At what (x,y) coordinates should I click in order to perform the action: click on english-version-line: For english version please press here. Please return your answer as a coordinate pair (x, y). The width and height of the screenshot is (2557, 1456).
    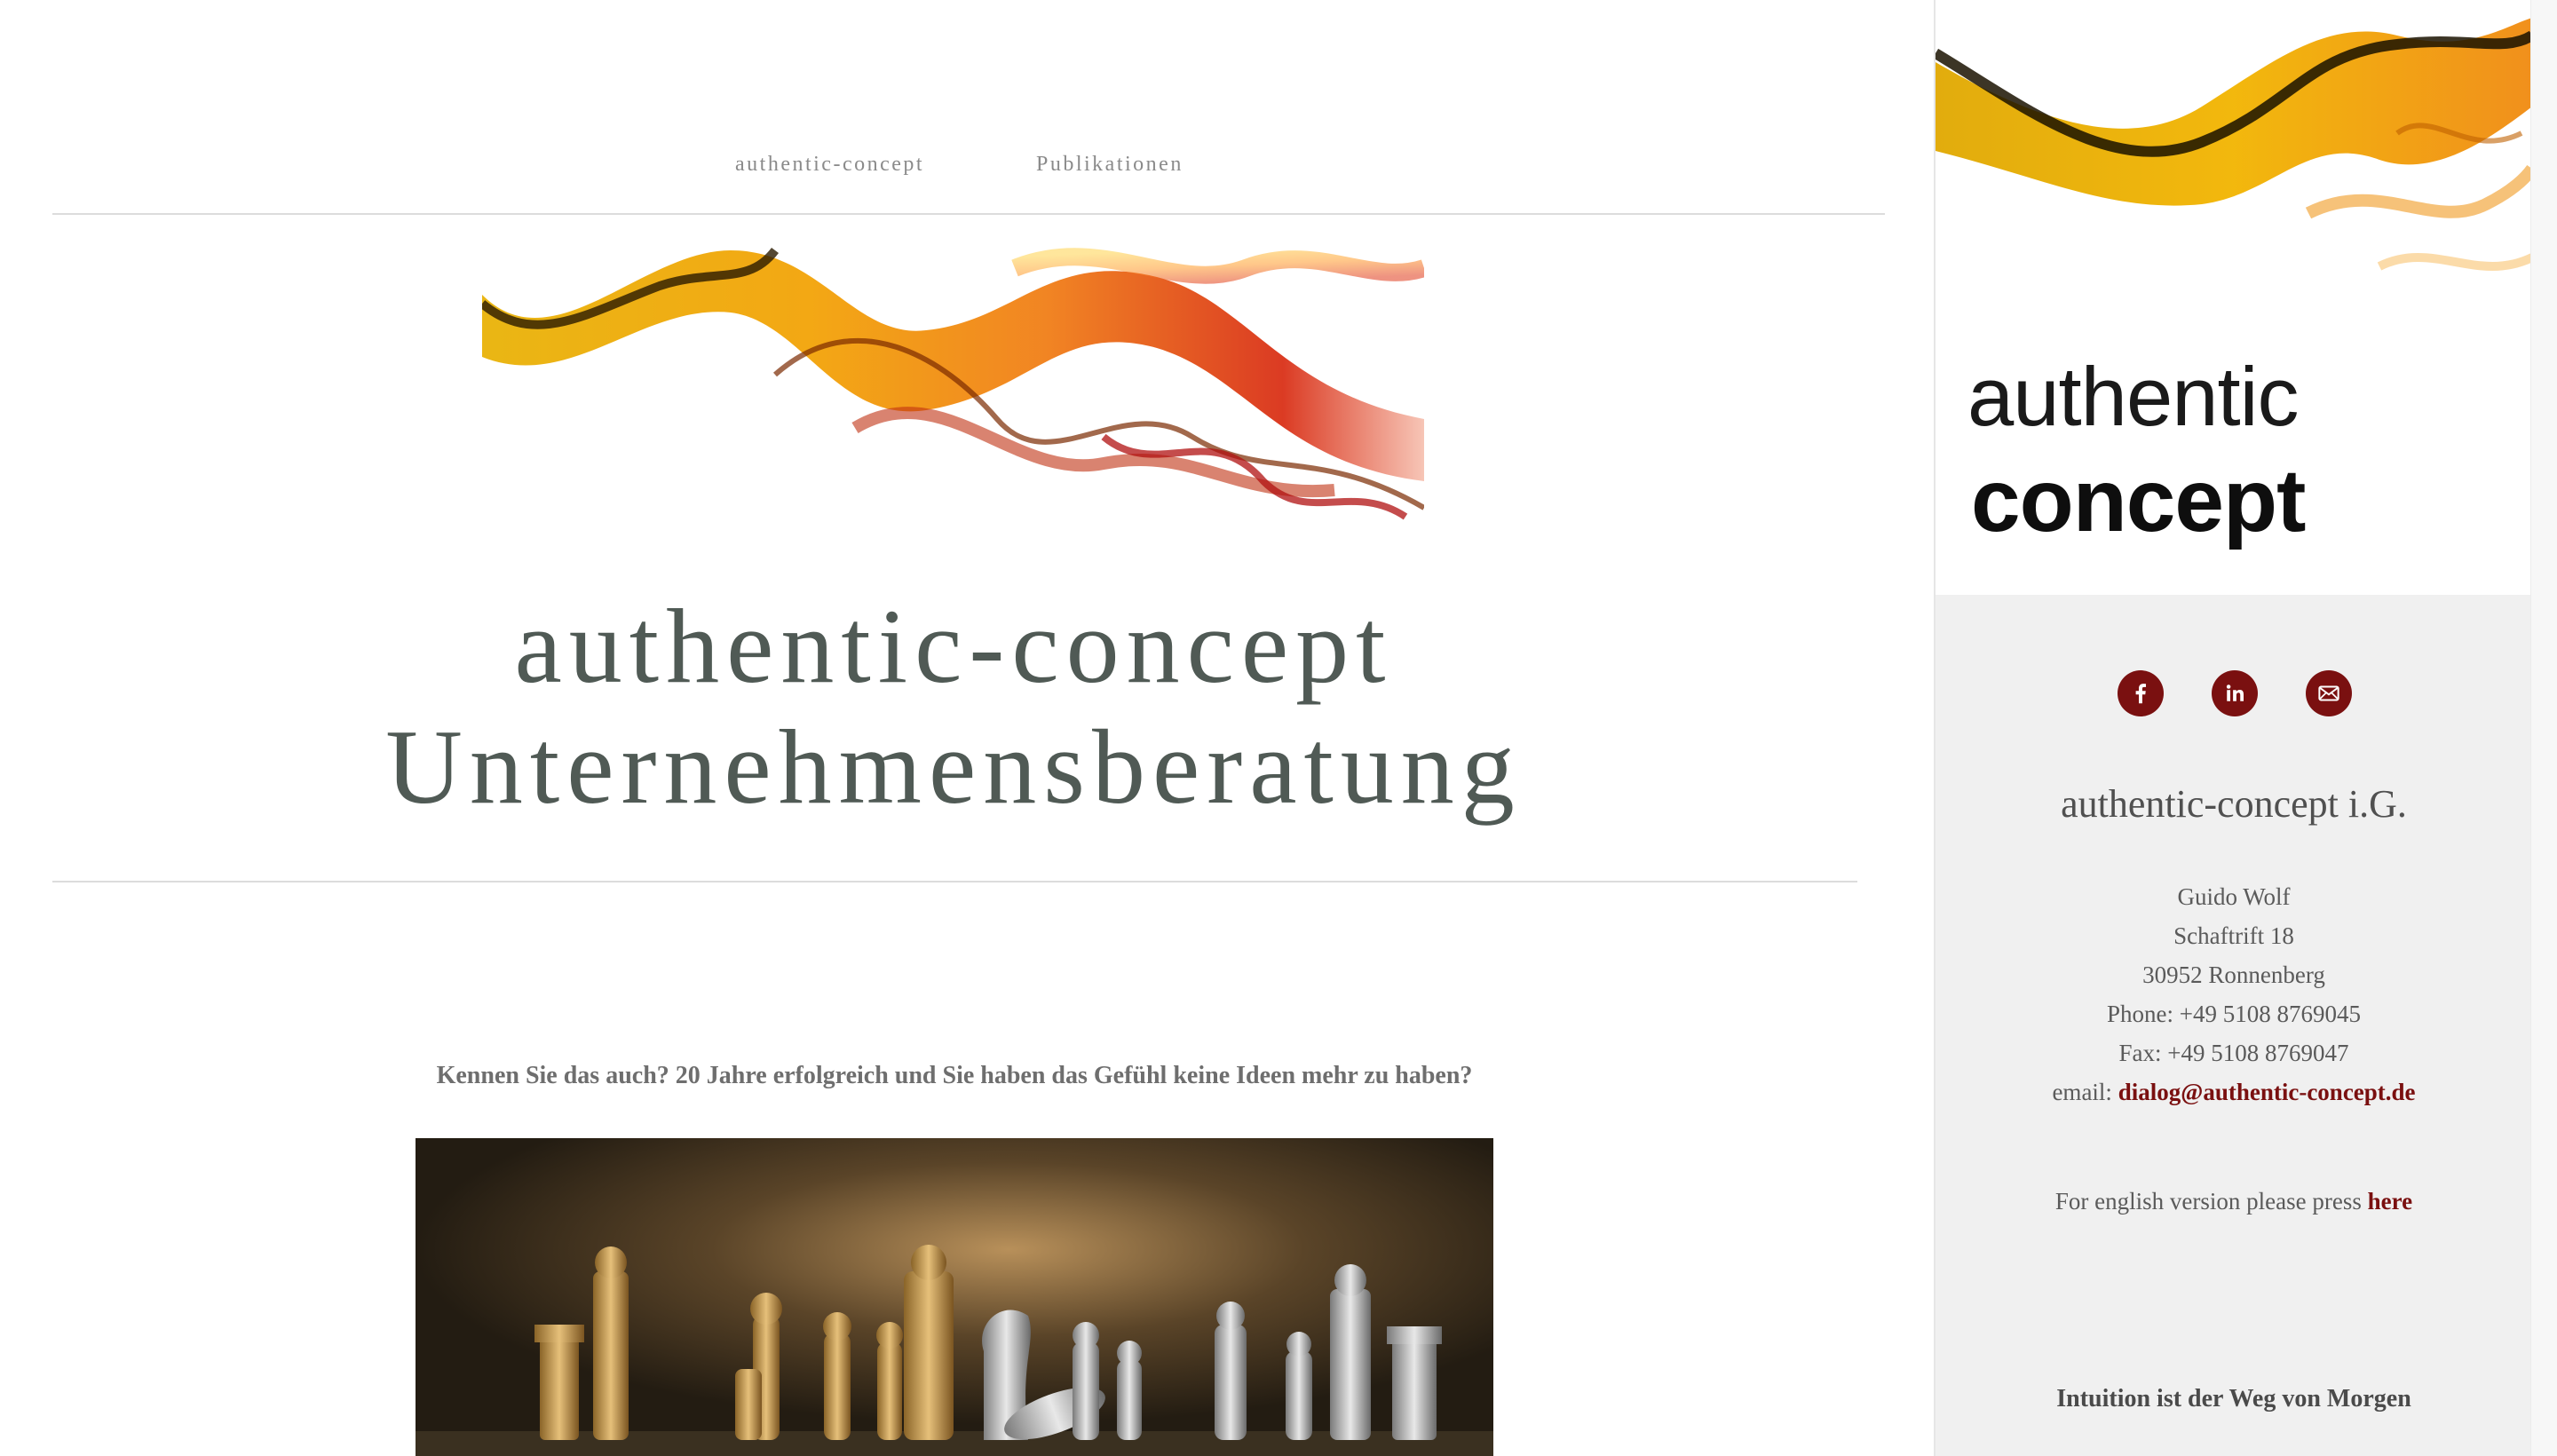
    Looking at the image, I should click on (2234, 1201).